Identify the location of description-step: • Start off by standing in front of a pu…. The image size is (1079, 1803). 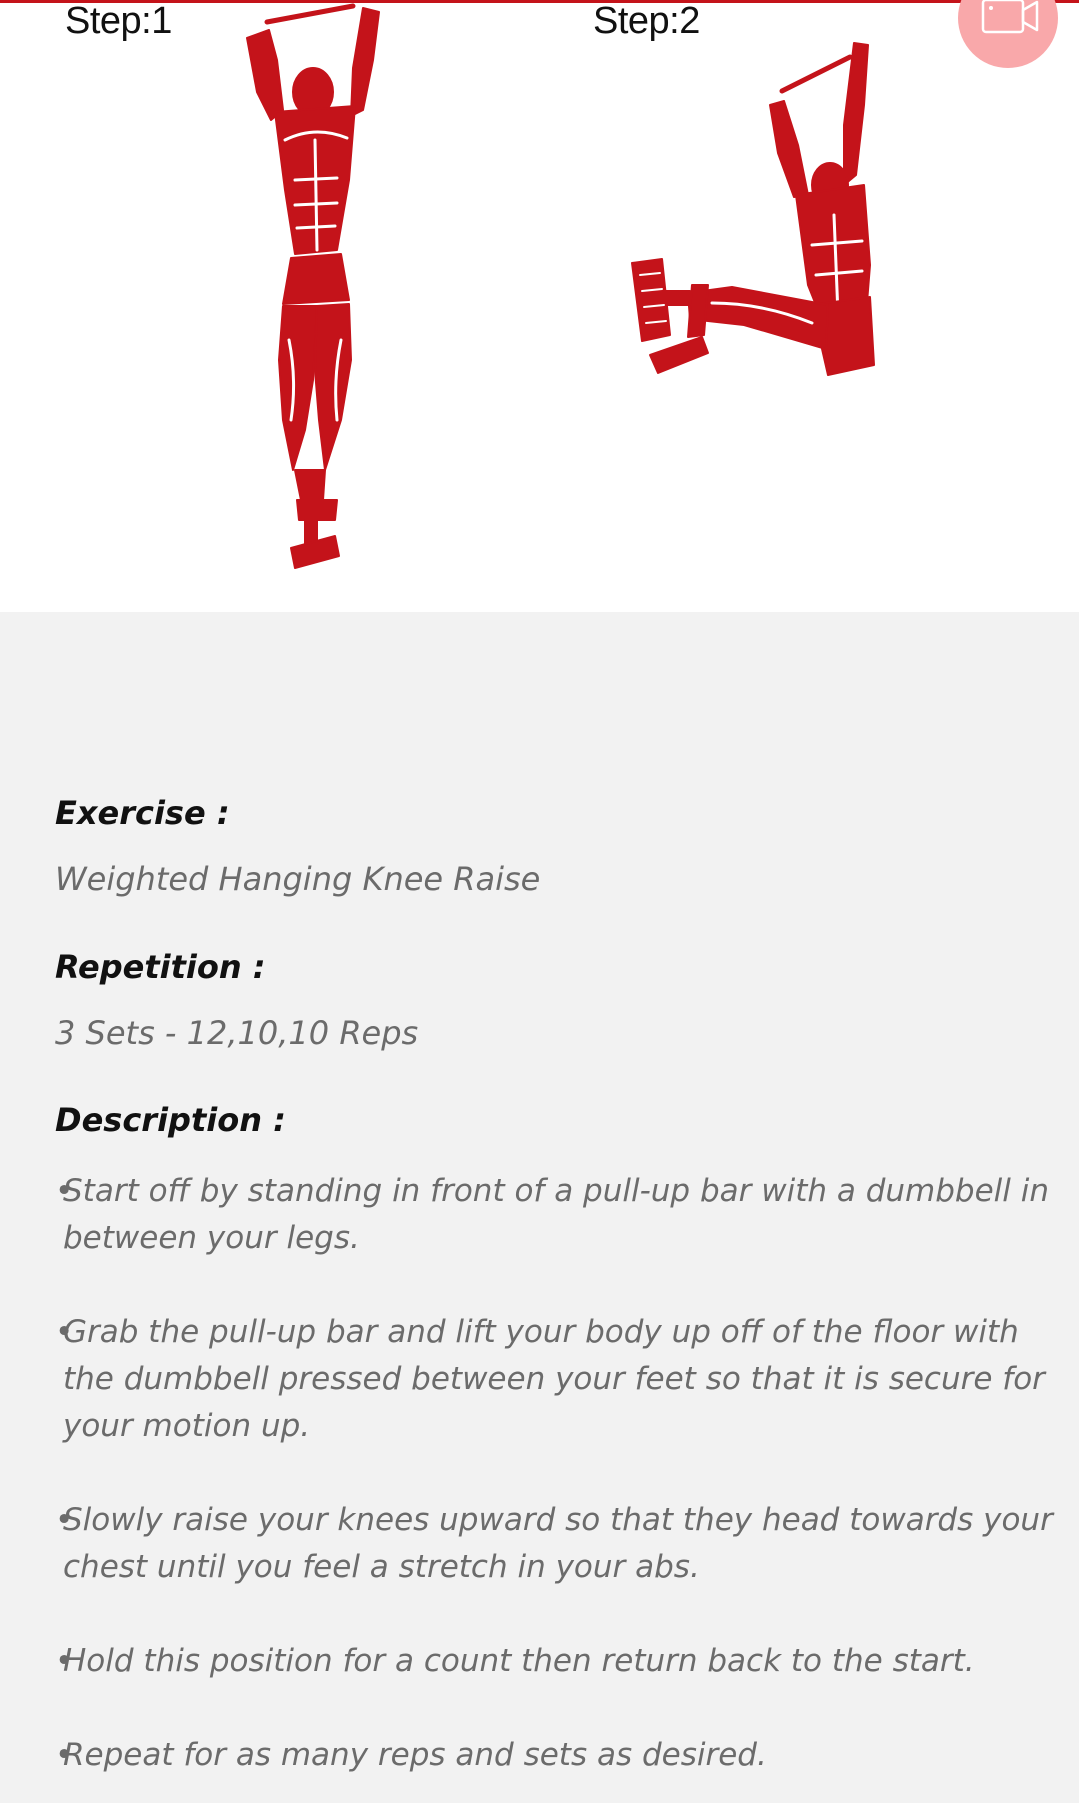
(560, 1215).